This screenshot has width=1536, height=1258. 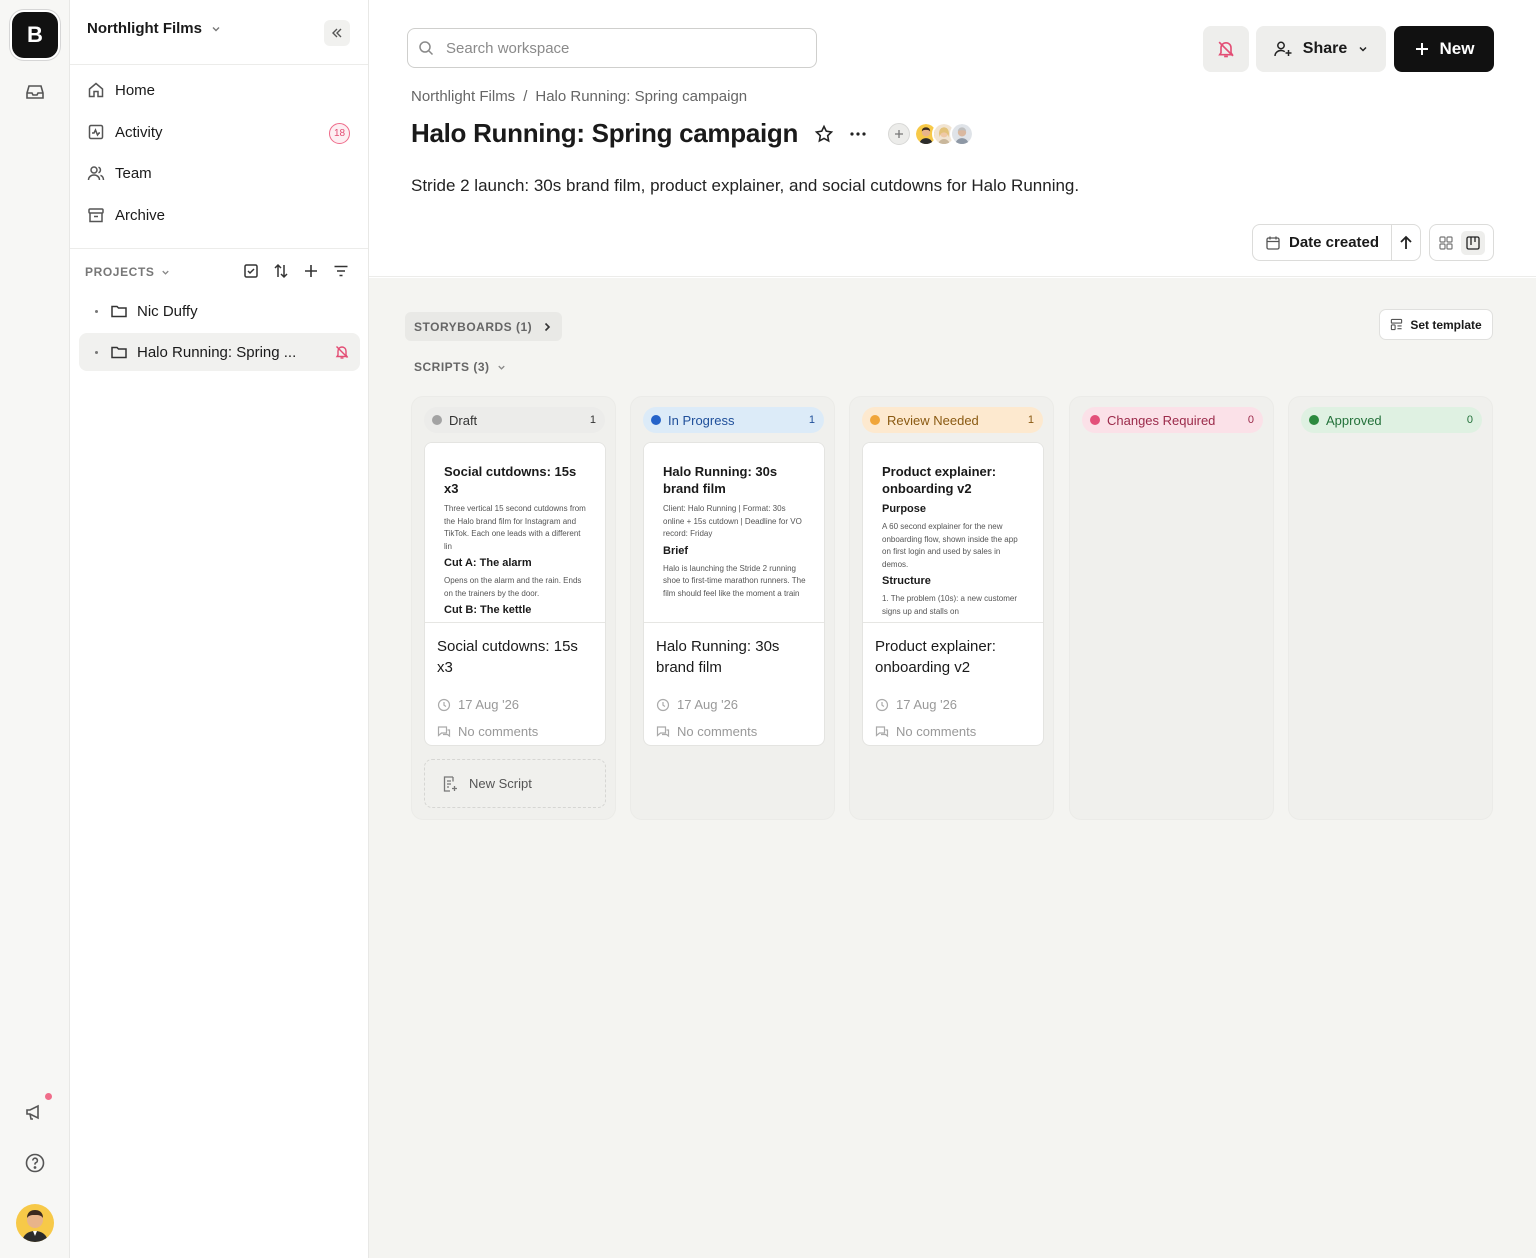 What do you see at coordinates (1321, 49) in the screenshot?
I see `share-button: Share` at bounding box center [1321, 49].